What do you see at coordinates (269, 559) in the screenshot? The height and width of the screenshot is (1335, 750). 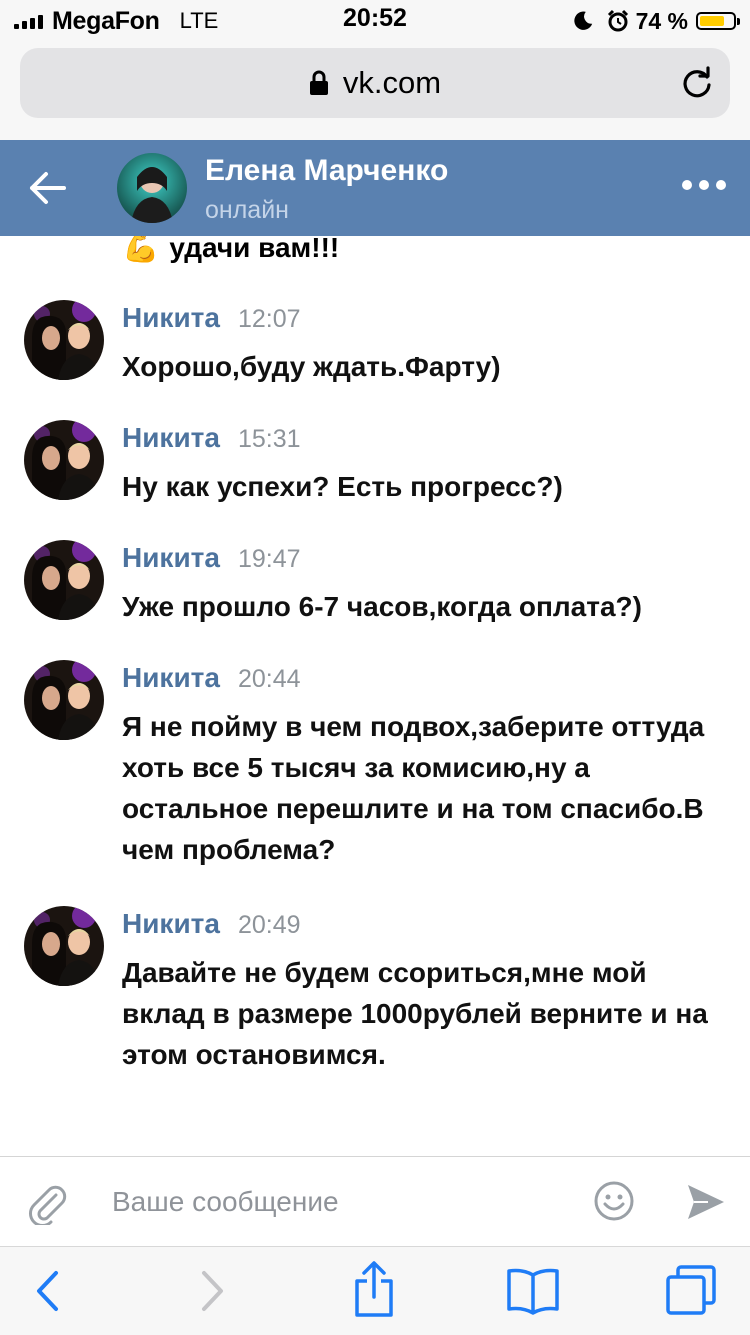 I see `message-time: 19:47` at bounding box center [269, 559].